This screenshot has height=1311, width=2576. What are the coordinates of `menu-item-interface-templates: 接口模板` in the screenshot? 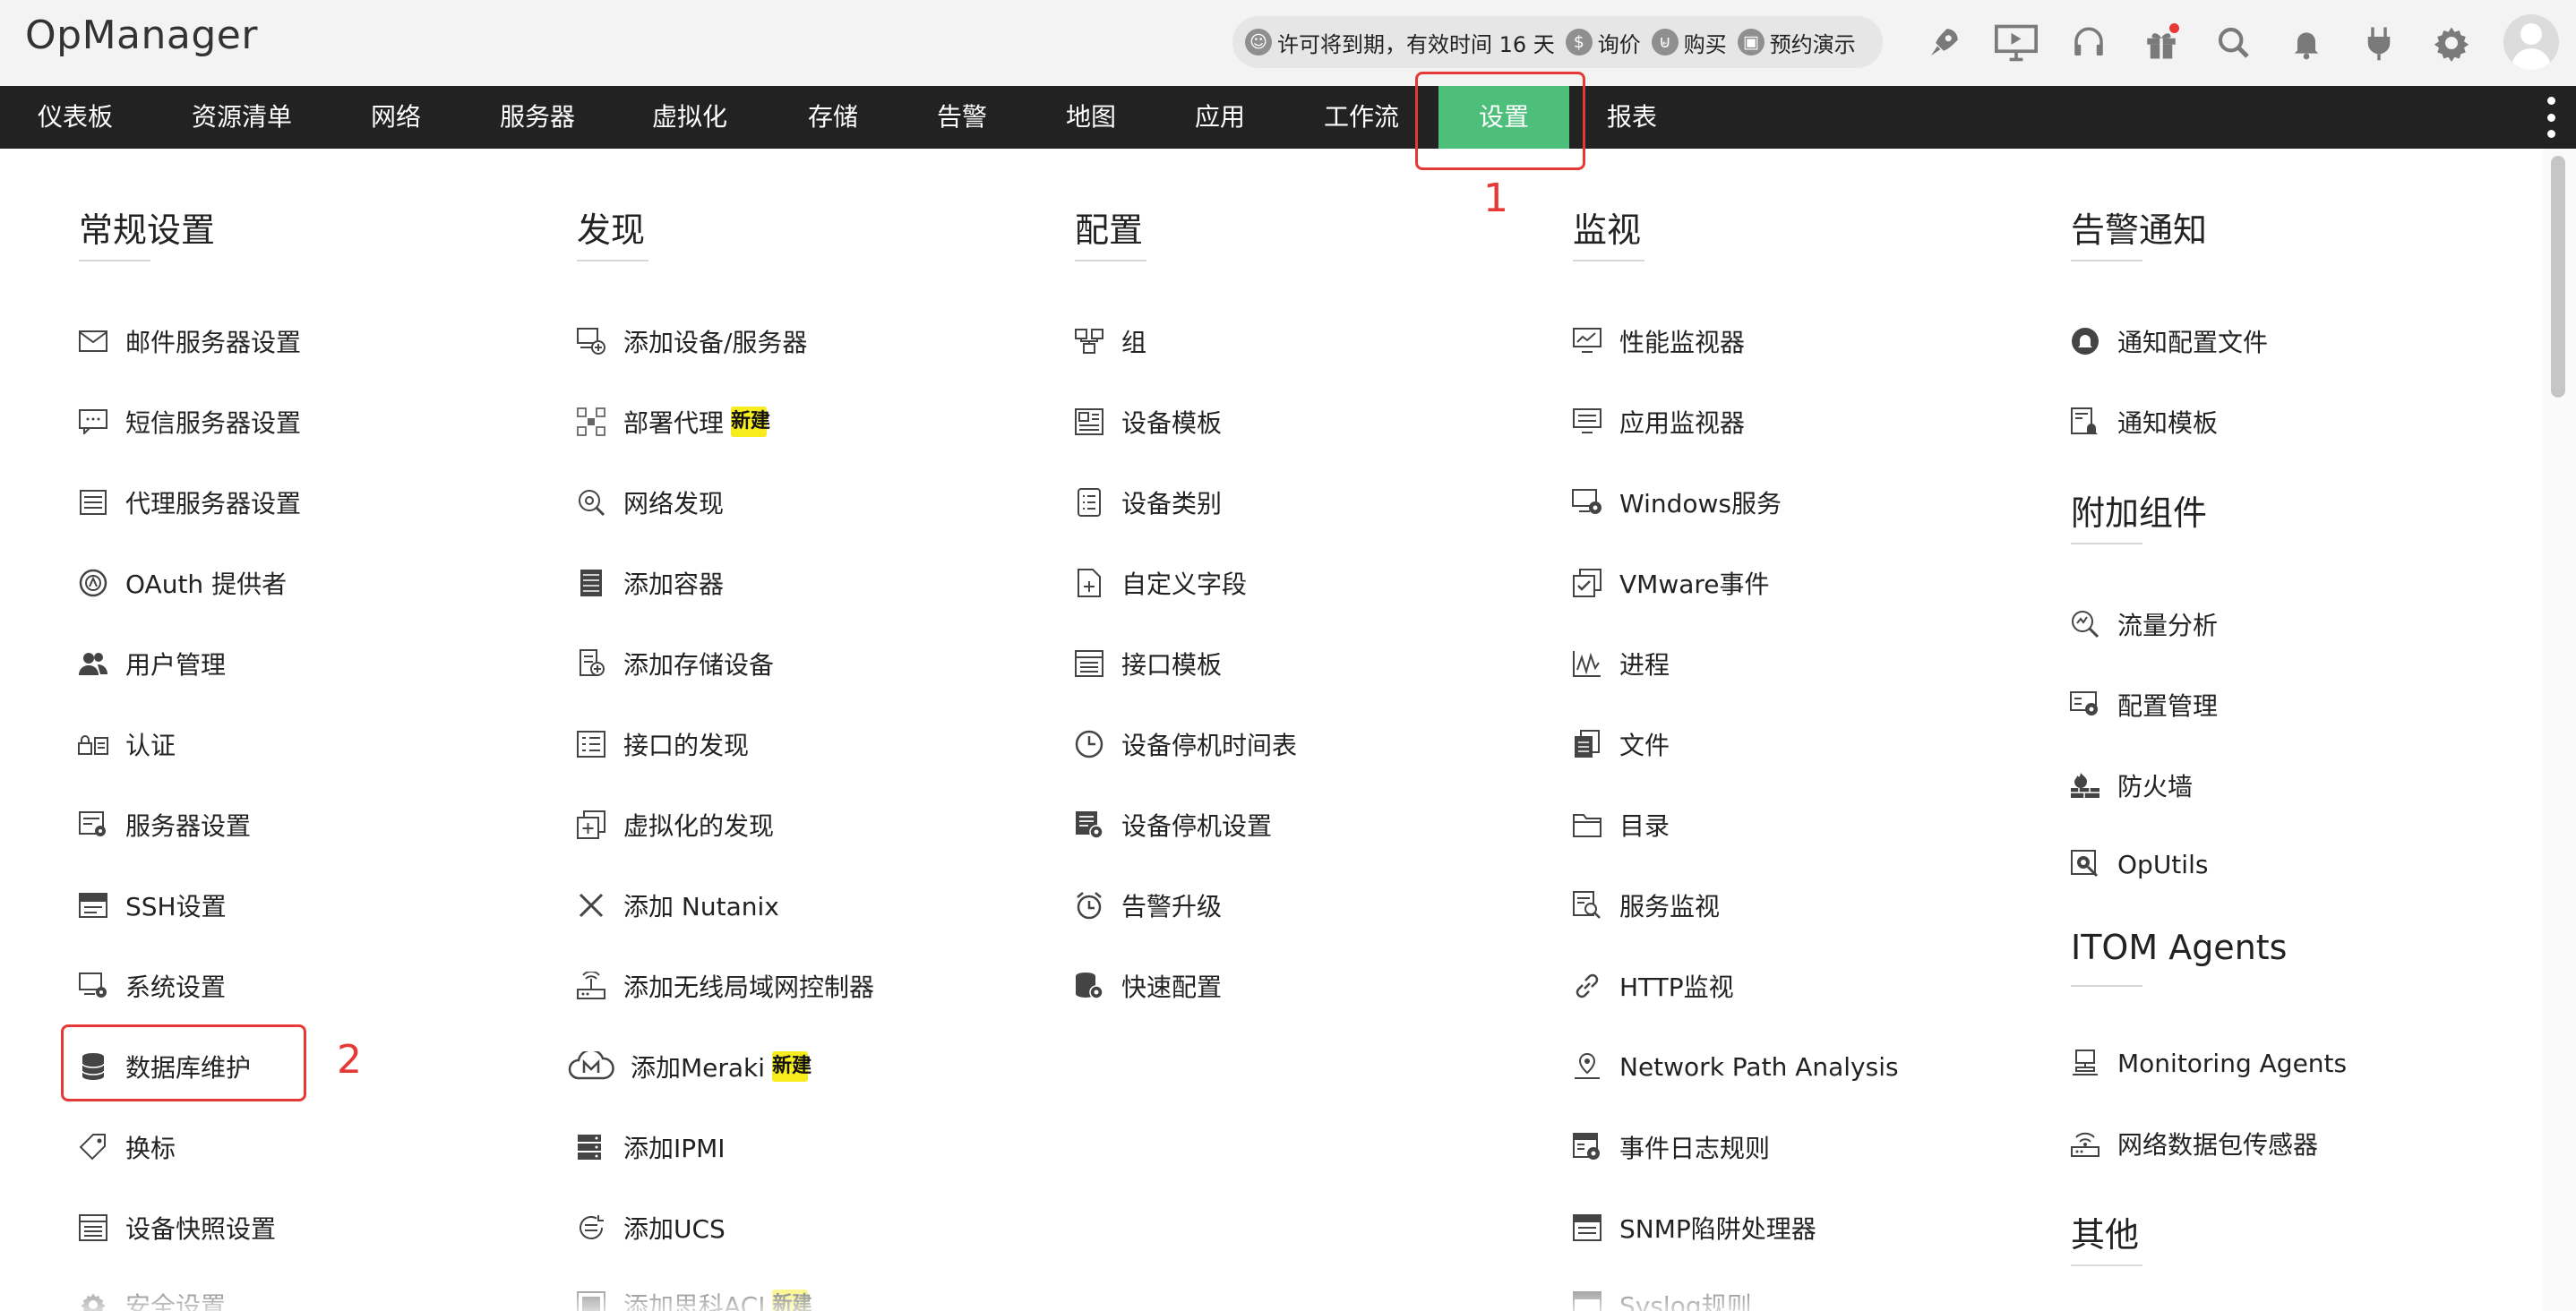 It's located at (1147, 663).